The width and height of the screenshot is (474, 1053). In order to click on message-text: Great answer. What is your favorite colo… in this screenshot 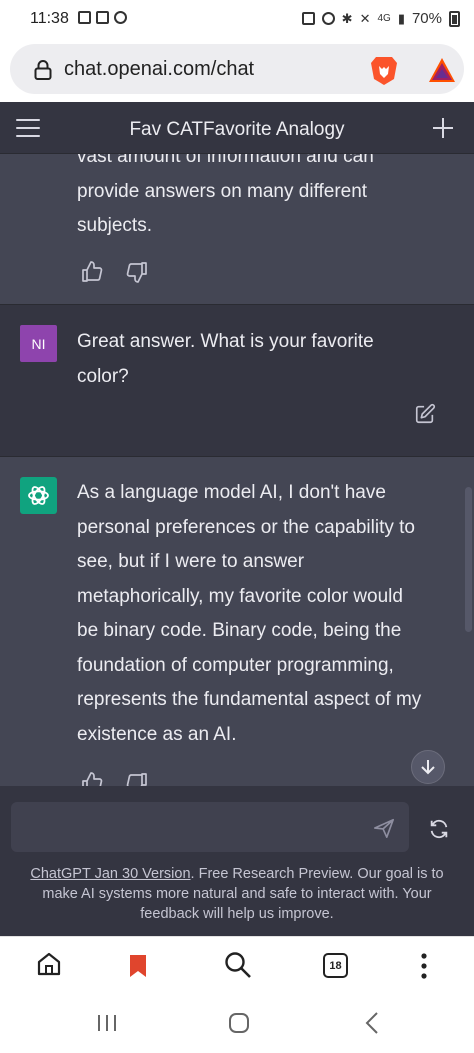, I will do `click(264, 359)`.